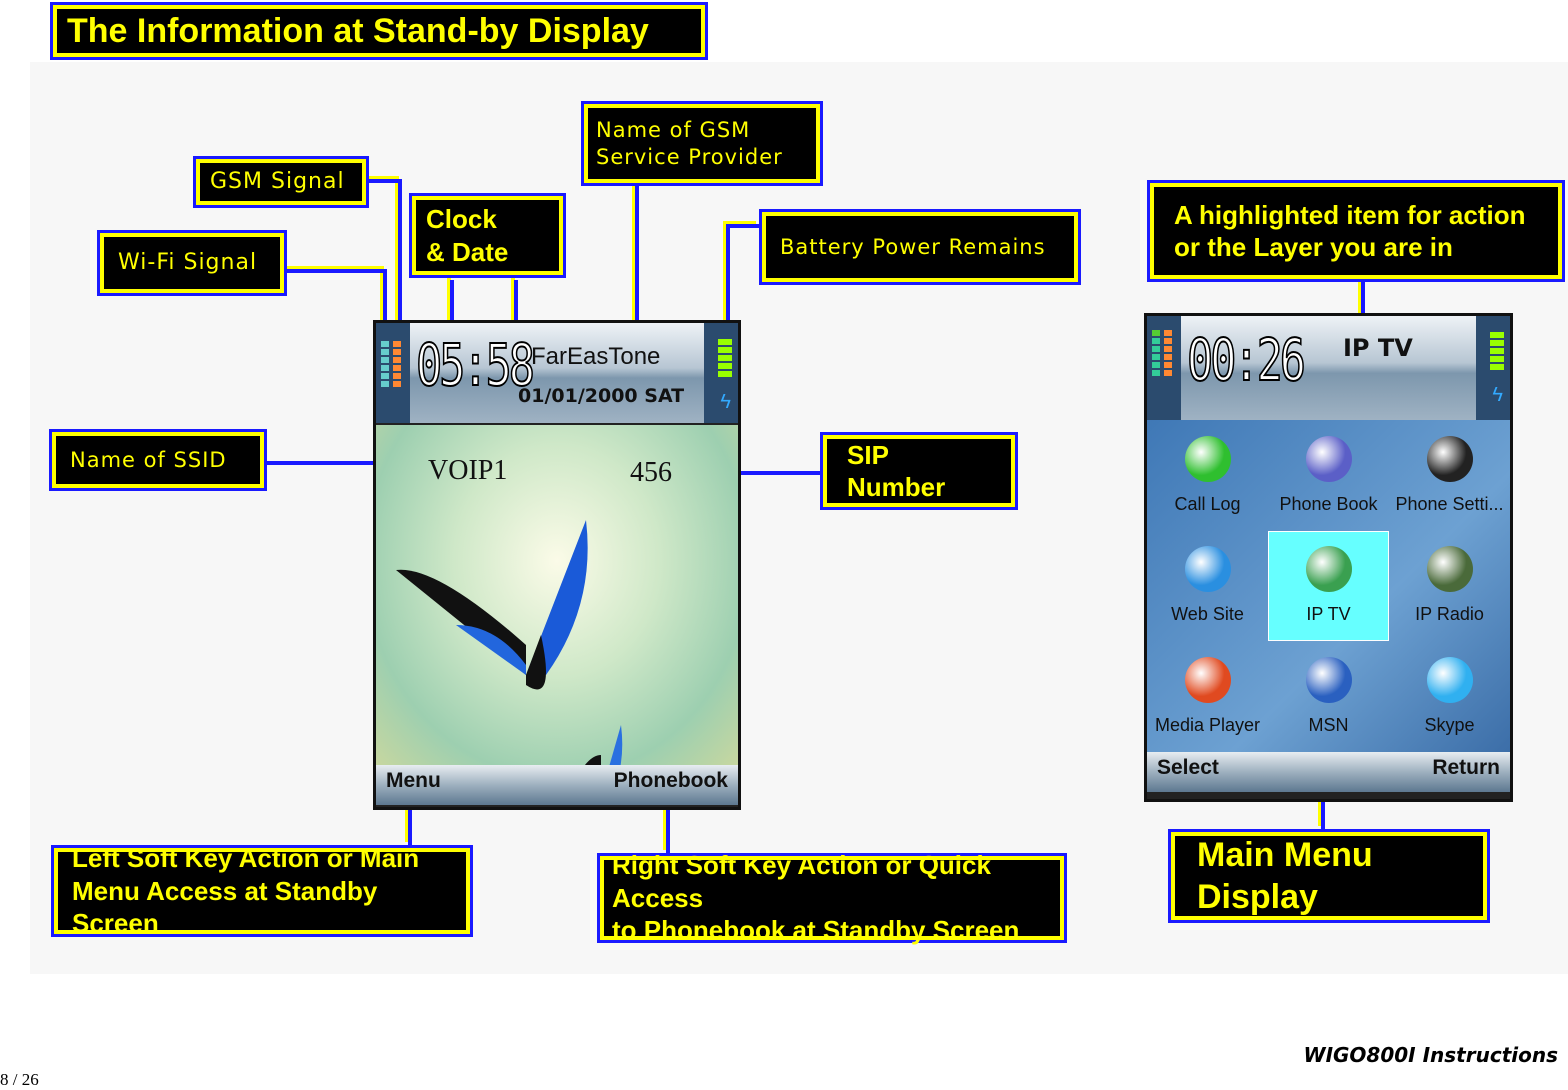 The image size is (1568, 1090). I want to click on menu-item: MSN, so click(1328, 696).